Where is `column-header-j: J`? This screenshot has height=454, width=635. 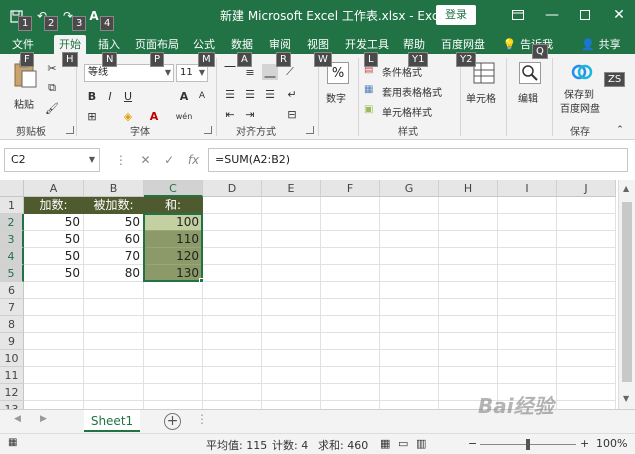
column-header-j: J is located at coordinates (586, 188).